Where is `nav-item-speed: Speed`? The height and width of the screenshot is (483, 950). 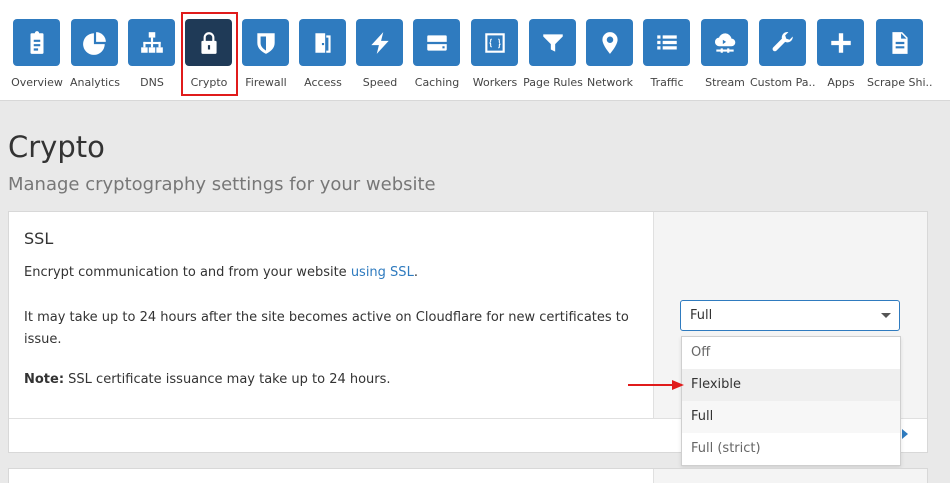 nav-item-speed: Speed is located at coordinates (380, 50).